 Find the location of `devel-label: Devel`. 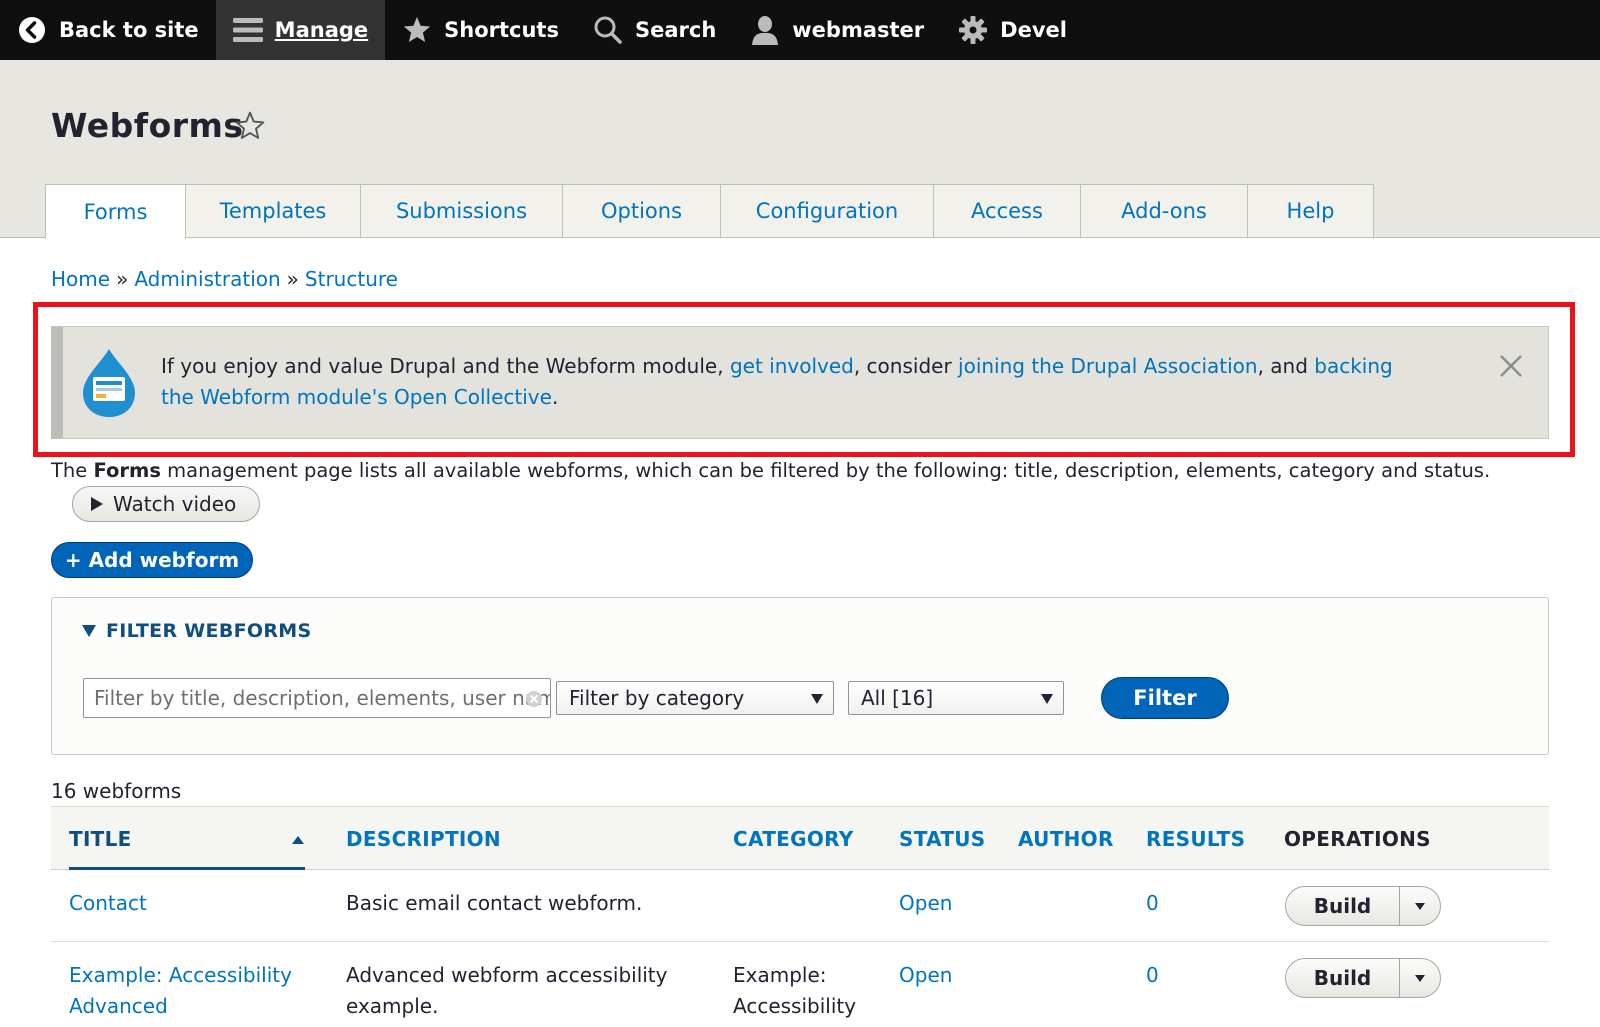

devel-label: Devel is located at coordinates (1033, 30).